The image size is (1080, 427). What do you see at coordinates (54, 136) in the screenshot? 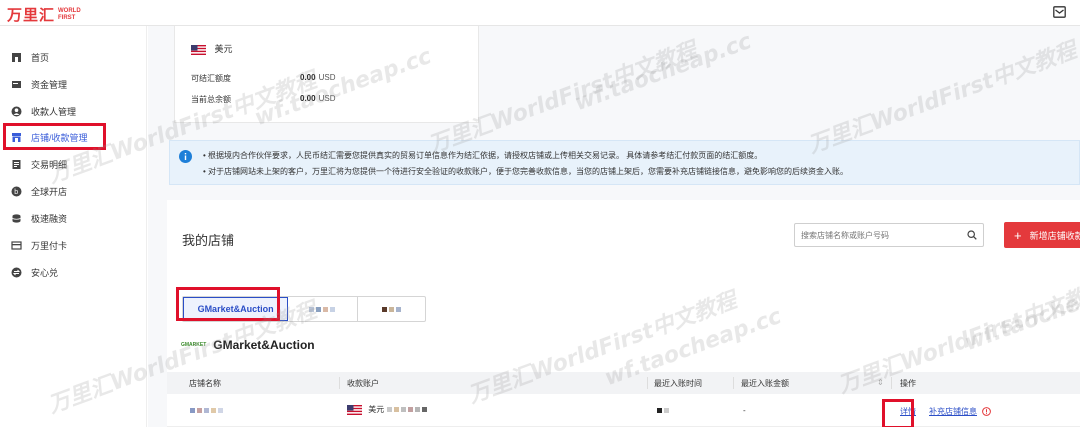
I see `annotation-highlight-stores` at bounding box center [54, 136].